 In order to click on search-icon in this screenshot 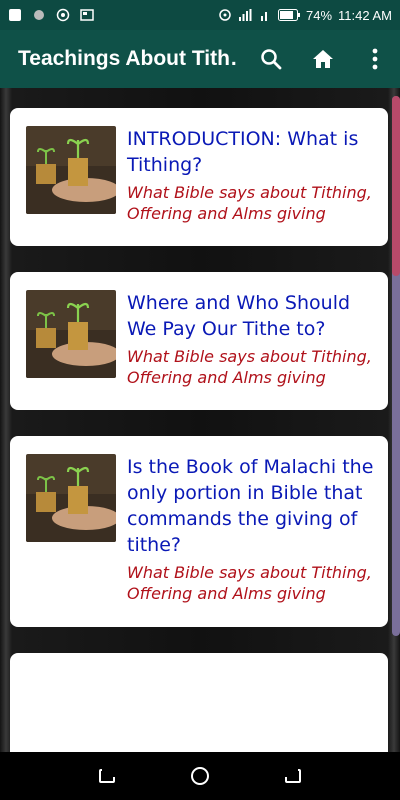, I will do `click(271, 59)`.